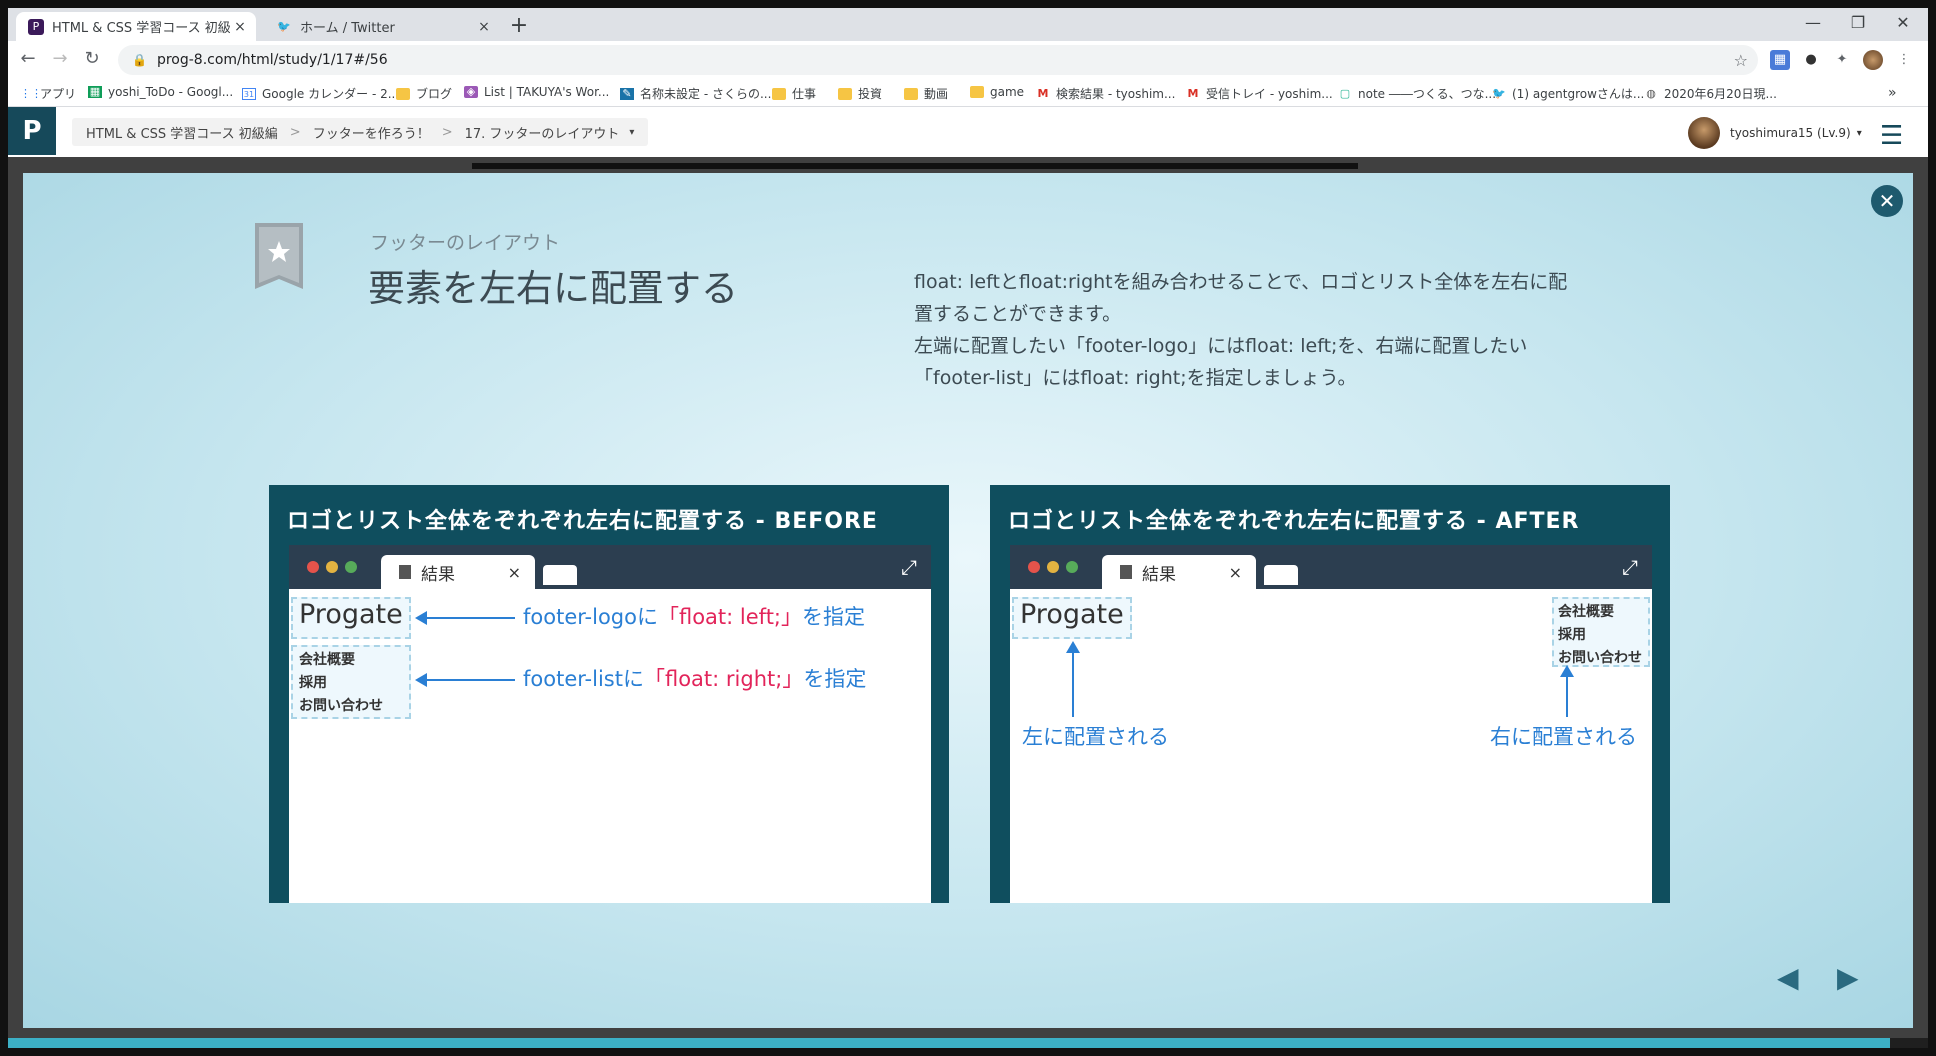 The height and width of the screenshot is (1056, 1936). I want to click on window-close-button: ✕, so click(1903, 22).